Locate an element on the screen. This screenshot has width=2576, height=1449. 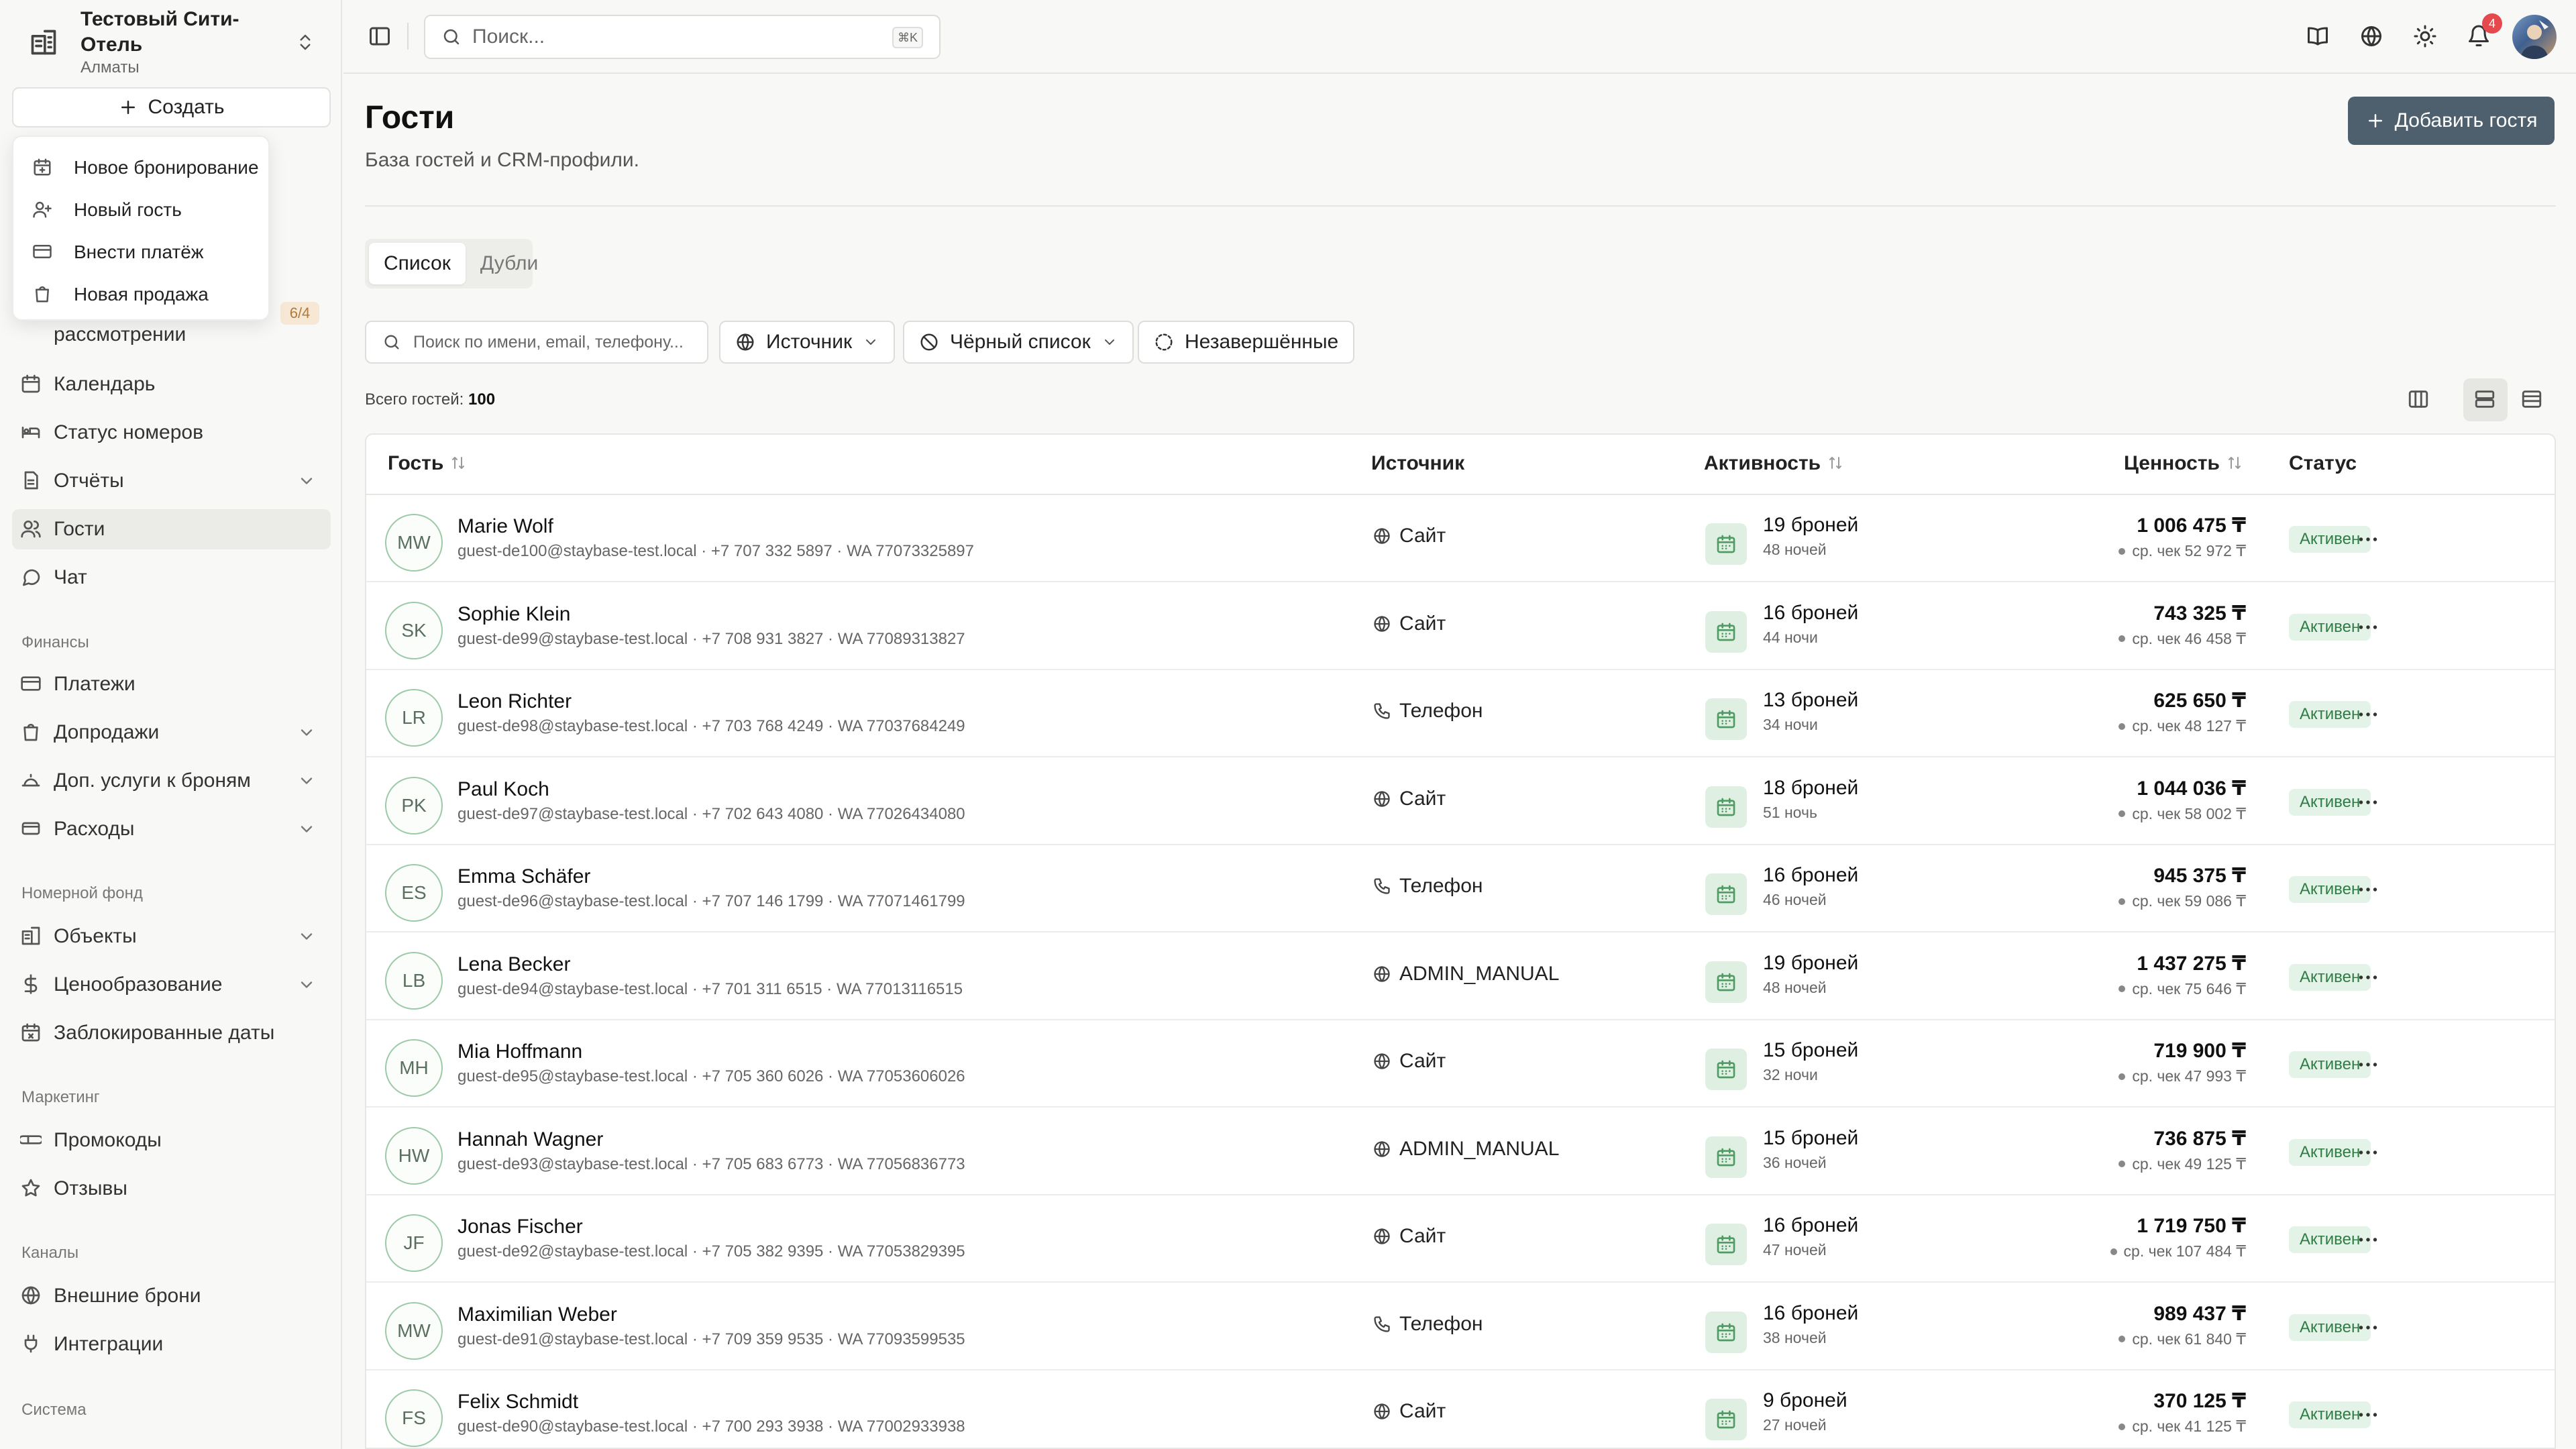
receipt-icon is located at coordinates (31, 829).